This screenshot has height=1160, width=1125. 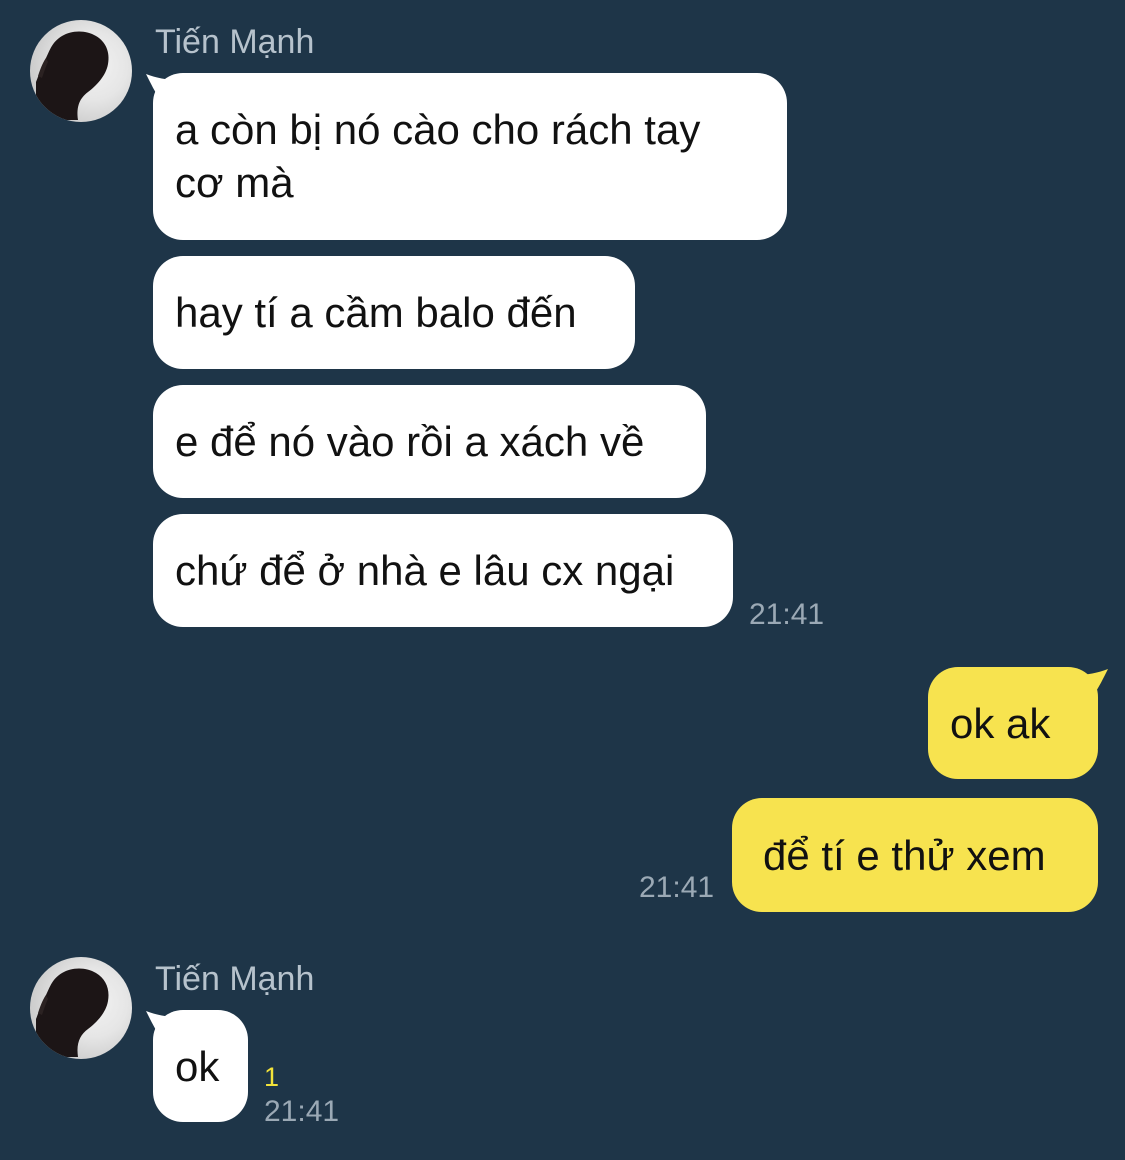 What do you see at coordinates (272, 1077) in the screenshot?
I see `unread-count: 1` at bounding box center [272, 1077].